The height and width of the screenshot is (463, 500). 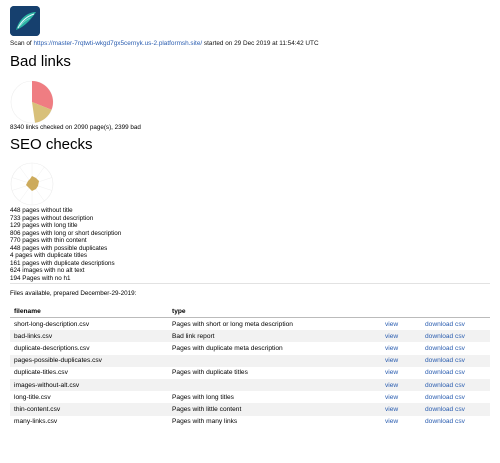 I want to click on feather-logo-icon, so click(x=25, y=21).